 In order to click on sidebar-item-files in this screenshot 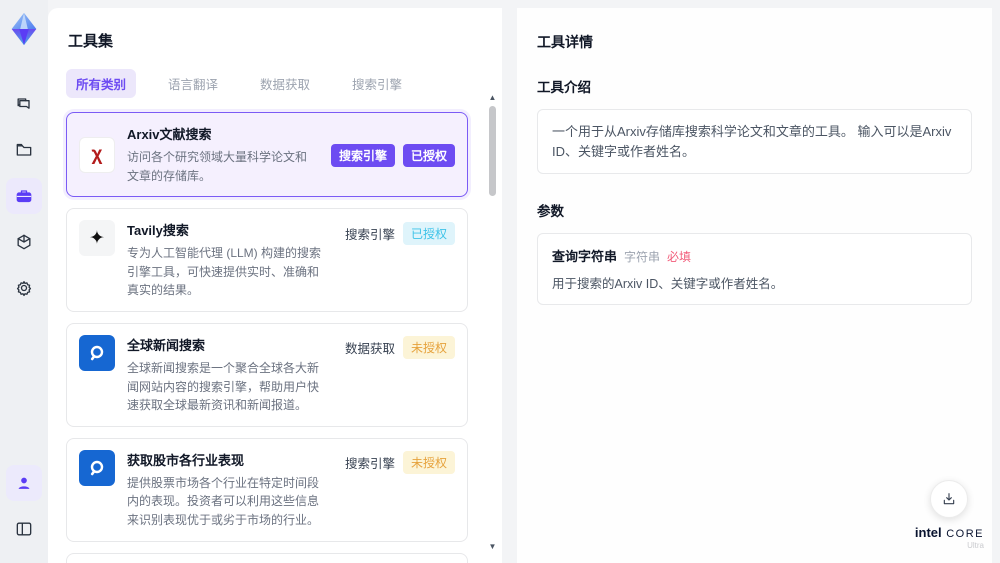, I will do `click(24, 150)`.